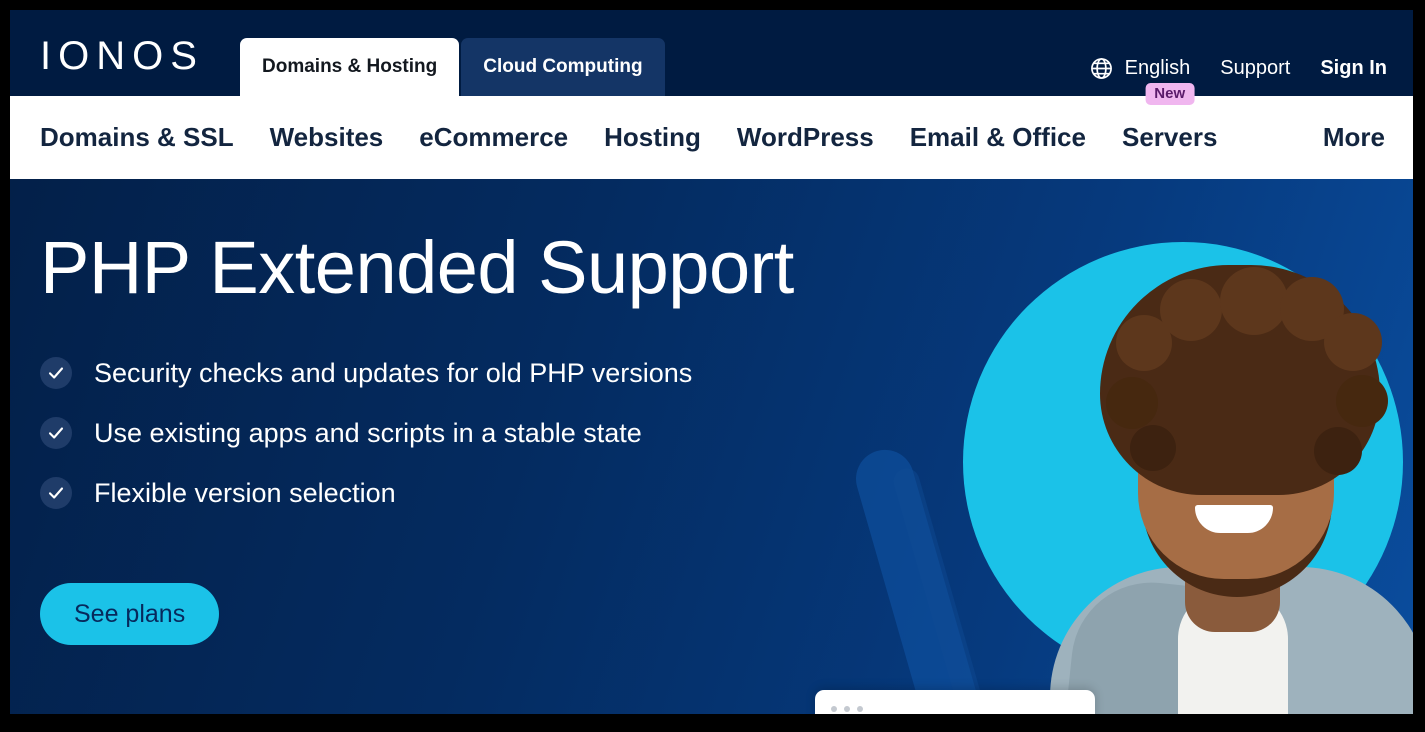 This screenshot has height=732, width=1425. I want to click on ionos-logo: IONOS, so click(122, 56).